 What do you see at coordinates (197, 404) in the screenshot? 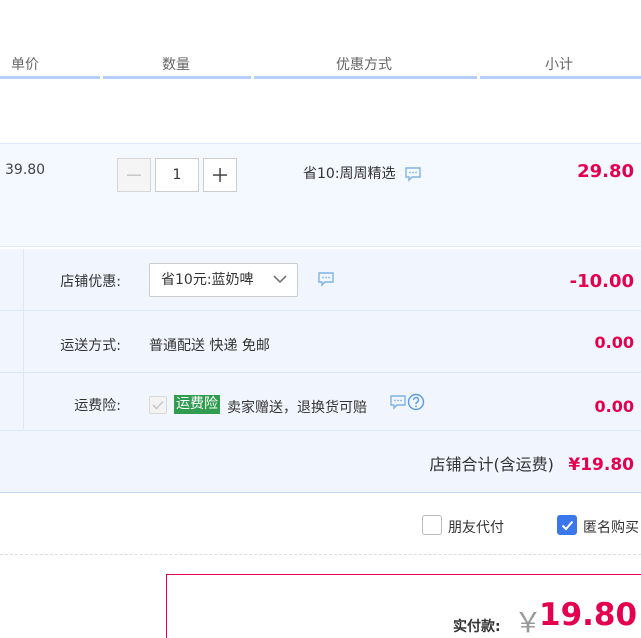
I see `insurance-badge: 运费险` at bounding box center [197, 404].